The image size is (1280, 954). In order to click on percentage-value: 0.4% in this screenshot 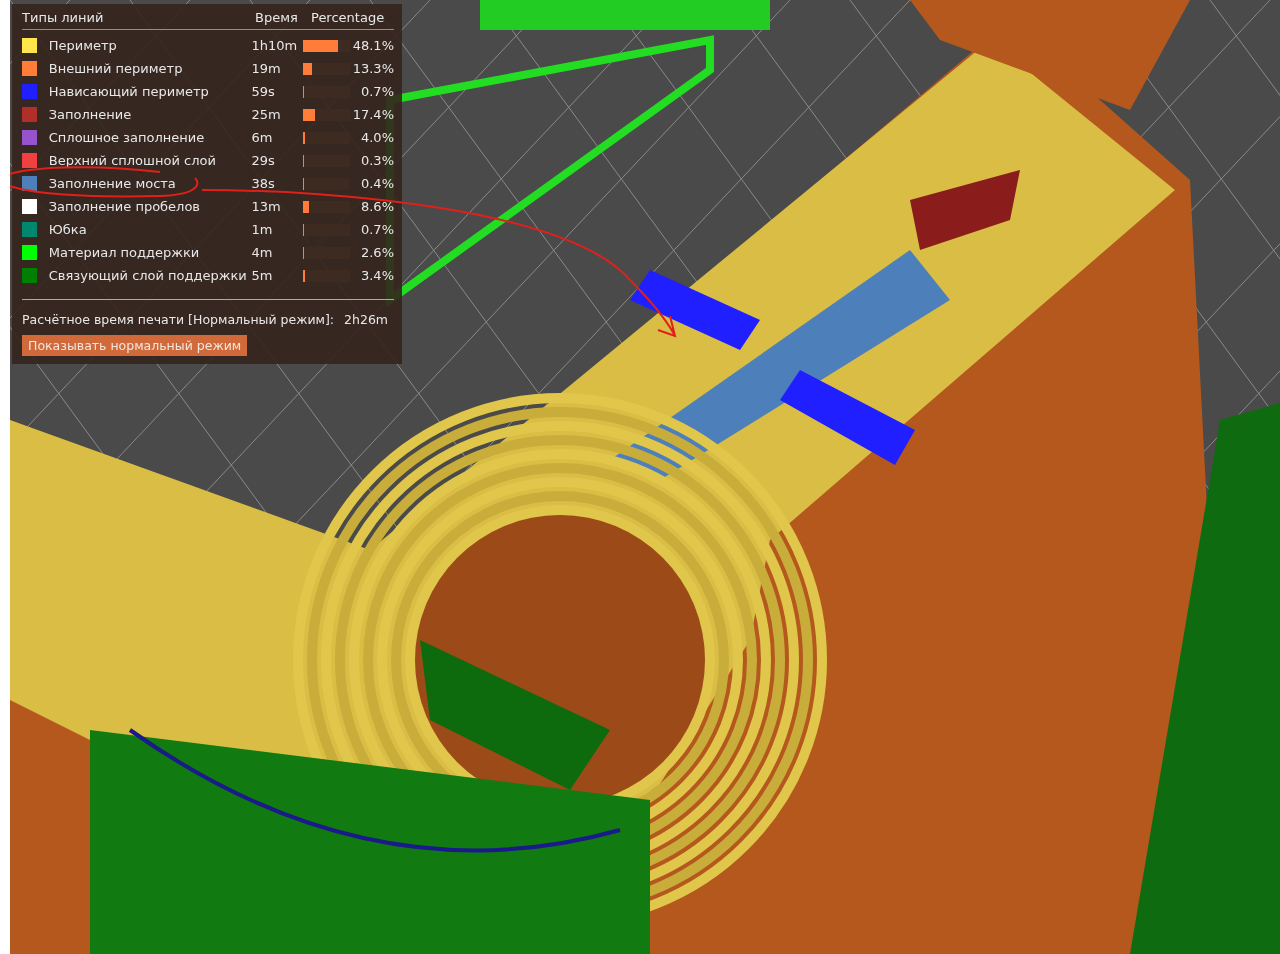, I will do `click(376, 183)`.